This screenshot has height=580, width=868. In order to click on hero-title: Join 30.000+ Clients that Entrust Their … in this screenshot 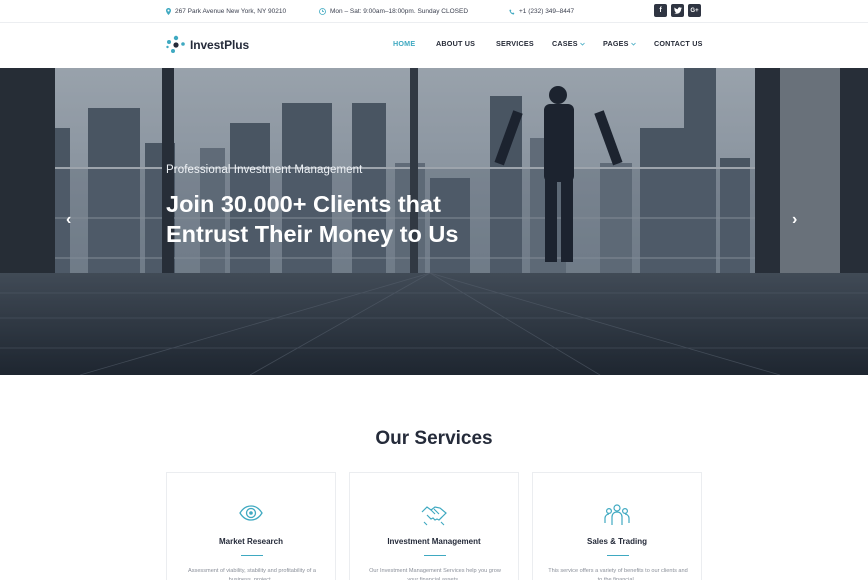, I will do `click(312, 219)`.